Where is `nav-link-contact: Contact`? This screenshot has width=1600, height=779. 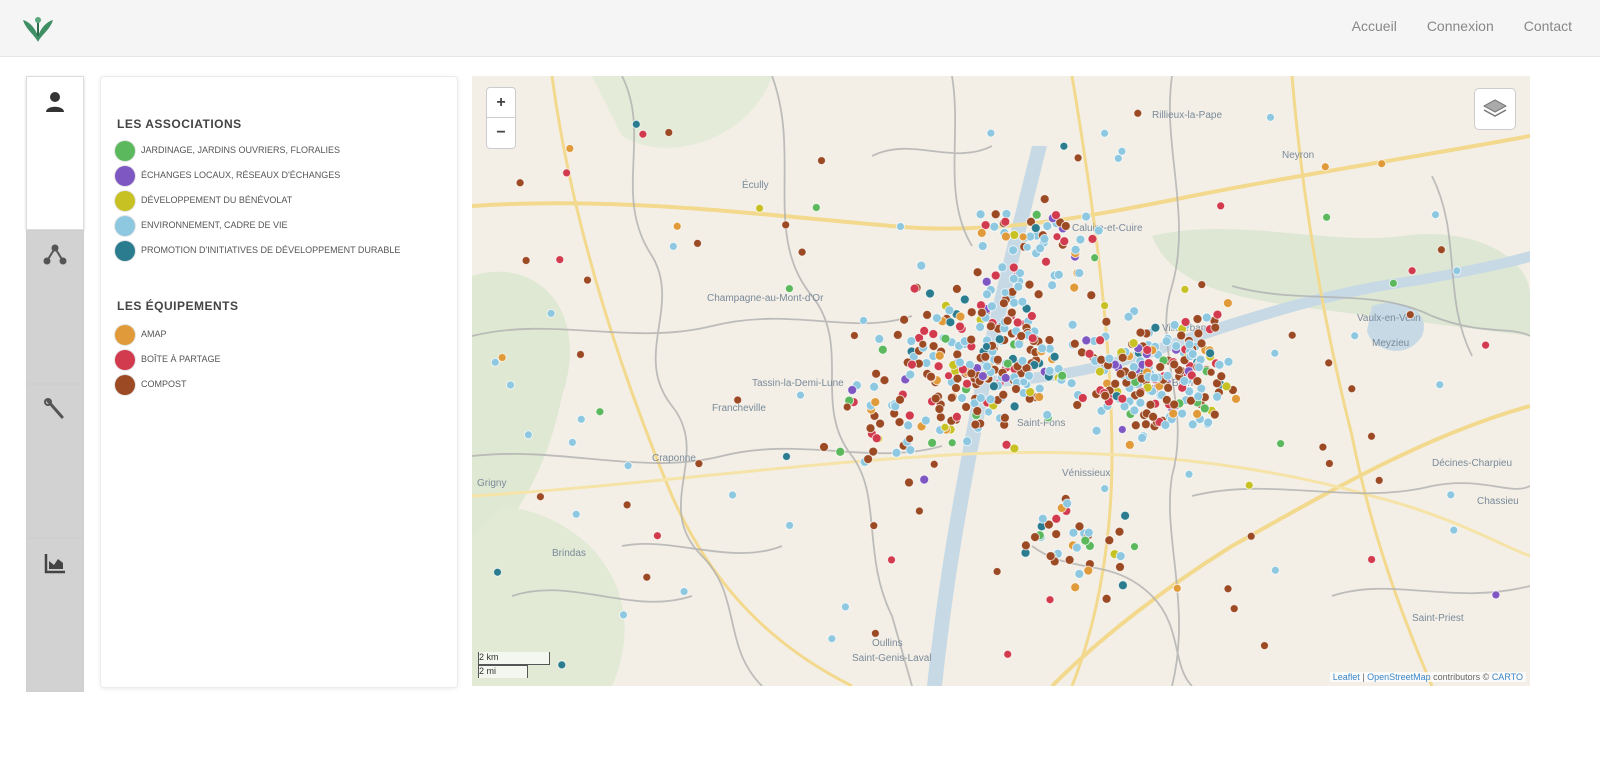 nav-link-contact: Contact is located at coordinates (1548, 26).